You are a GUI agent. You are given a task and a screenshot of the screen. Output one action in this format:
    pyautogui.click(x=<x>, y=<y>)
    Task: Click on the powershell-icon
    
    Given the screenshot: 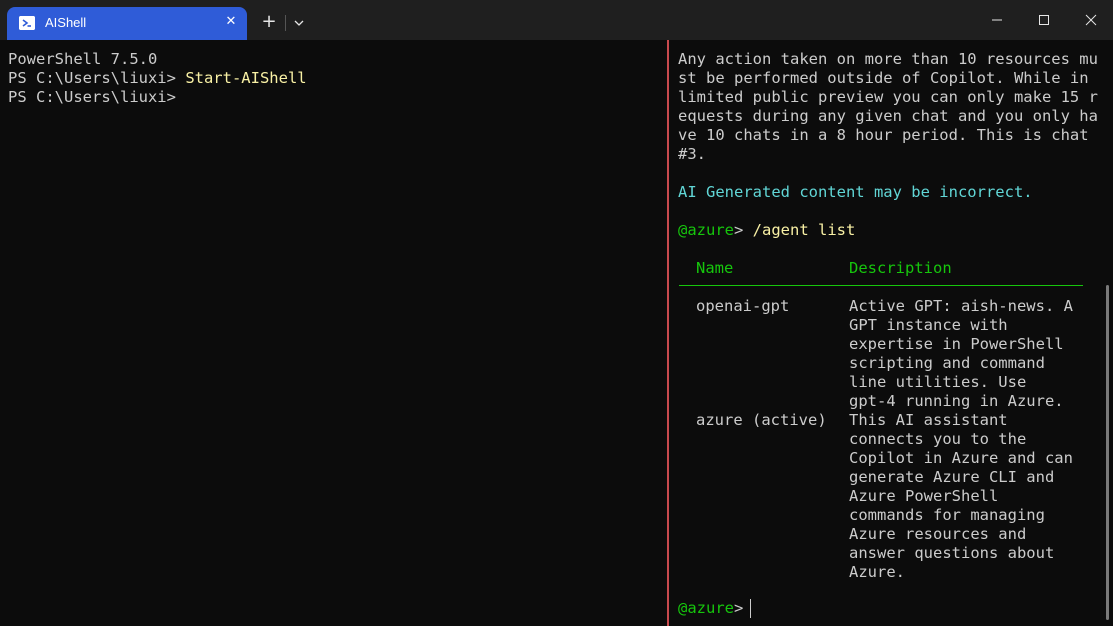 What is the action you would take?
    pyautogui.click(x=27, y=23)
    